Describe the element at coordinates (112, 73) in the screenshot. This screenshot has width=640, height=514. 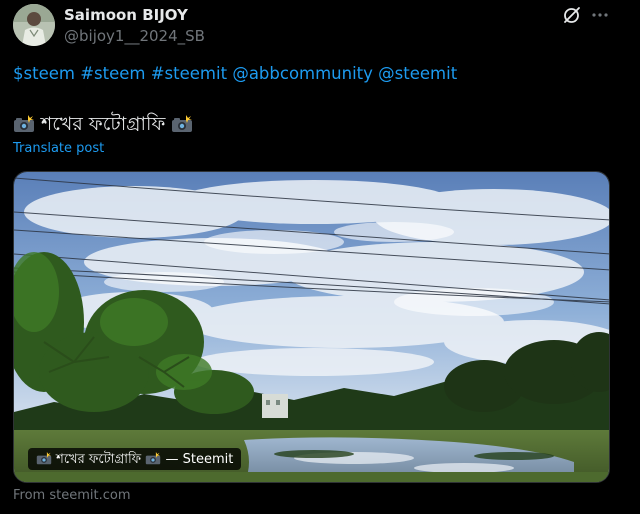
I see `hashtag-link: #steem` at that location.